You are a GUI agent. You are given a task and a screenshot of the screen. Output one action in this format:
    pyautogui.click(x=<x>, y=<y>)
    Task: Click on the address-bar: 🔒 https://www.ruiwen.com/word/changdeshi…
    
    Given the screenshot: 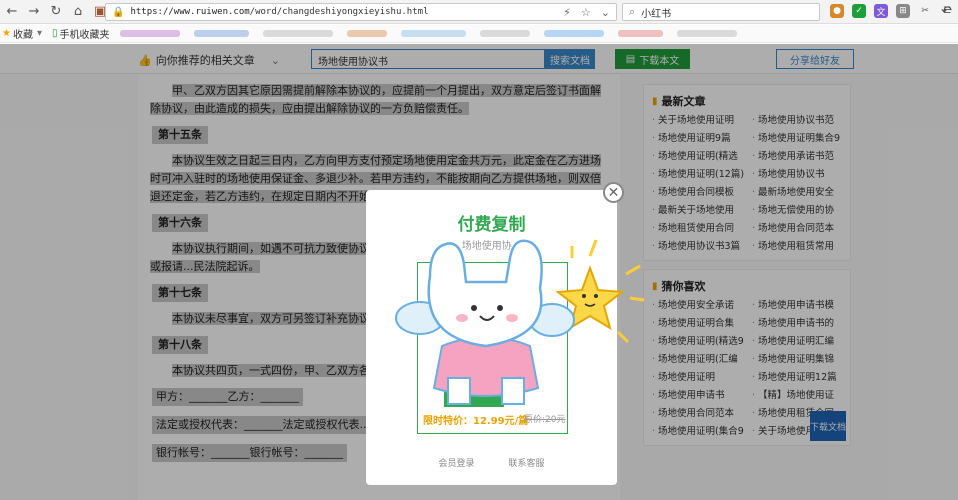 What is the action you would take?
    pyautogui.click(x=361, y=12)
    